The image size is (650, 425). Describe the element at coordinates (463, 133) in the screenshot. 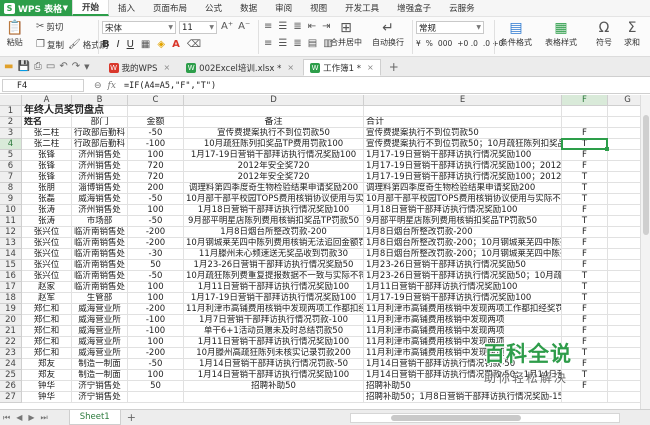

I see `table-cell: 宣传费提案执行不到位罚款50` at that location.